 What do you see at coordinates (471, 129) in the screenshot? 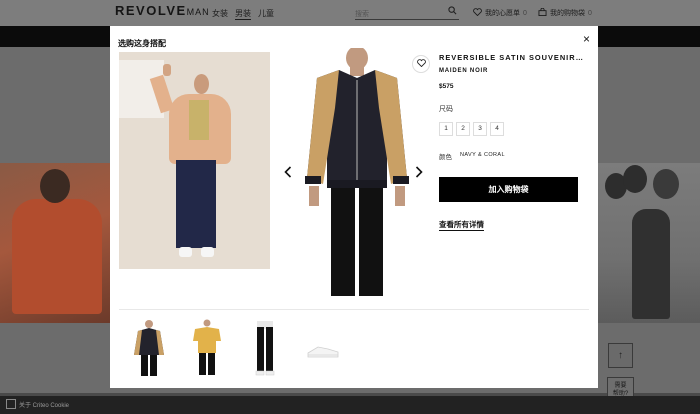
I see `size-options: 1 2 3 4` at bounding box center [471, 129].